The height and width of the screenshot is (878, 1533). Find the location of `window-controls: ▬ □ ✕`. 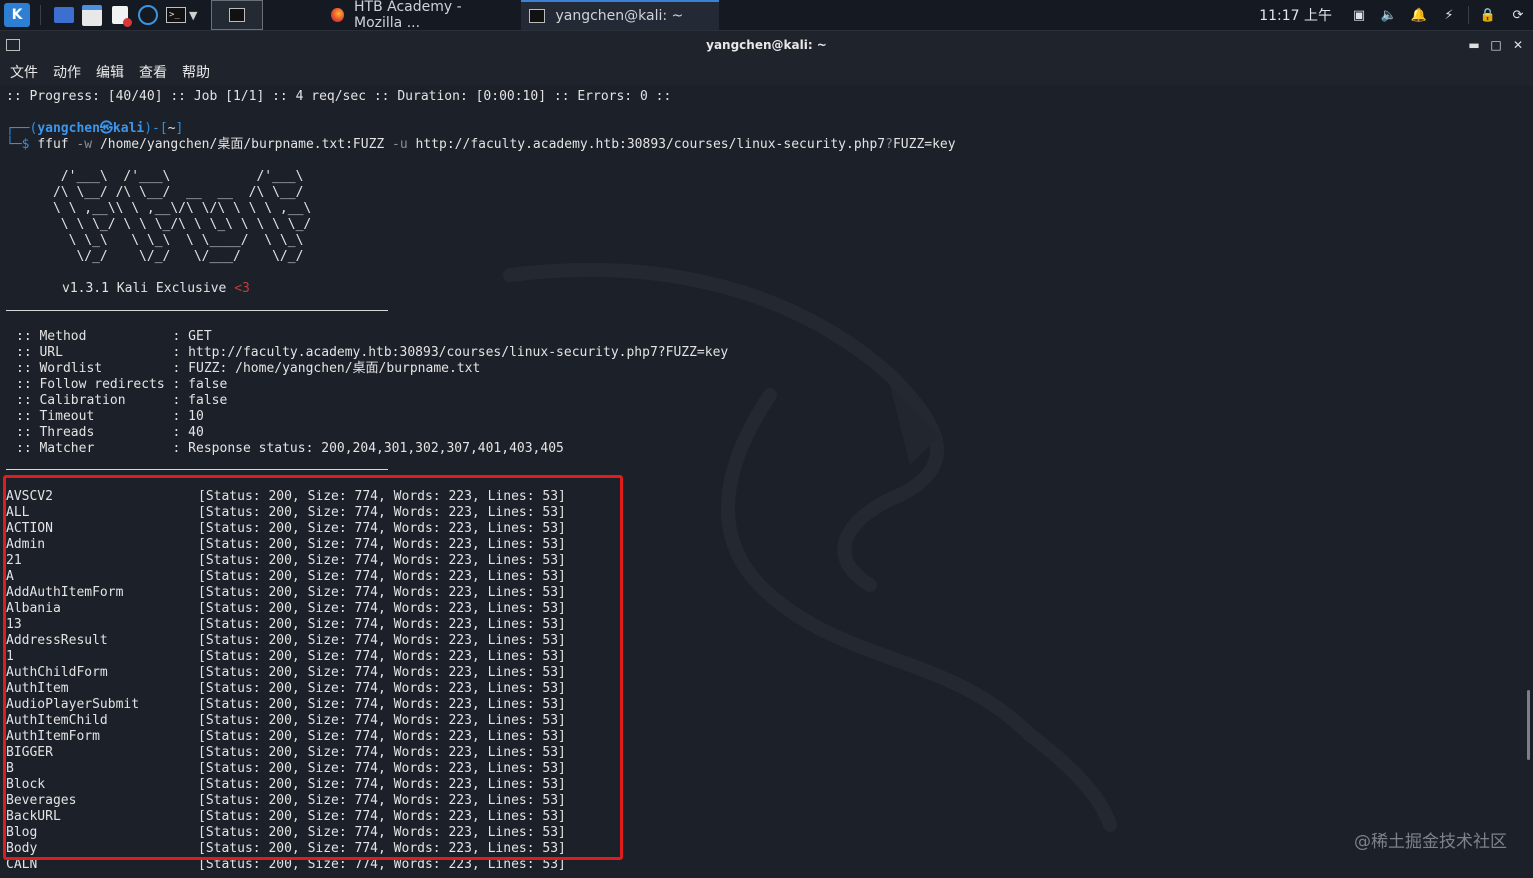

window-controls: ▬ □ ✕ is located at coordinates (1496, 45).